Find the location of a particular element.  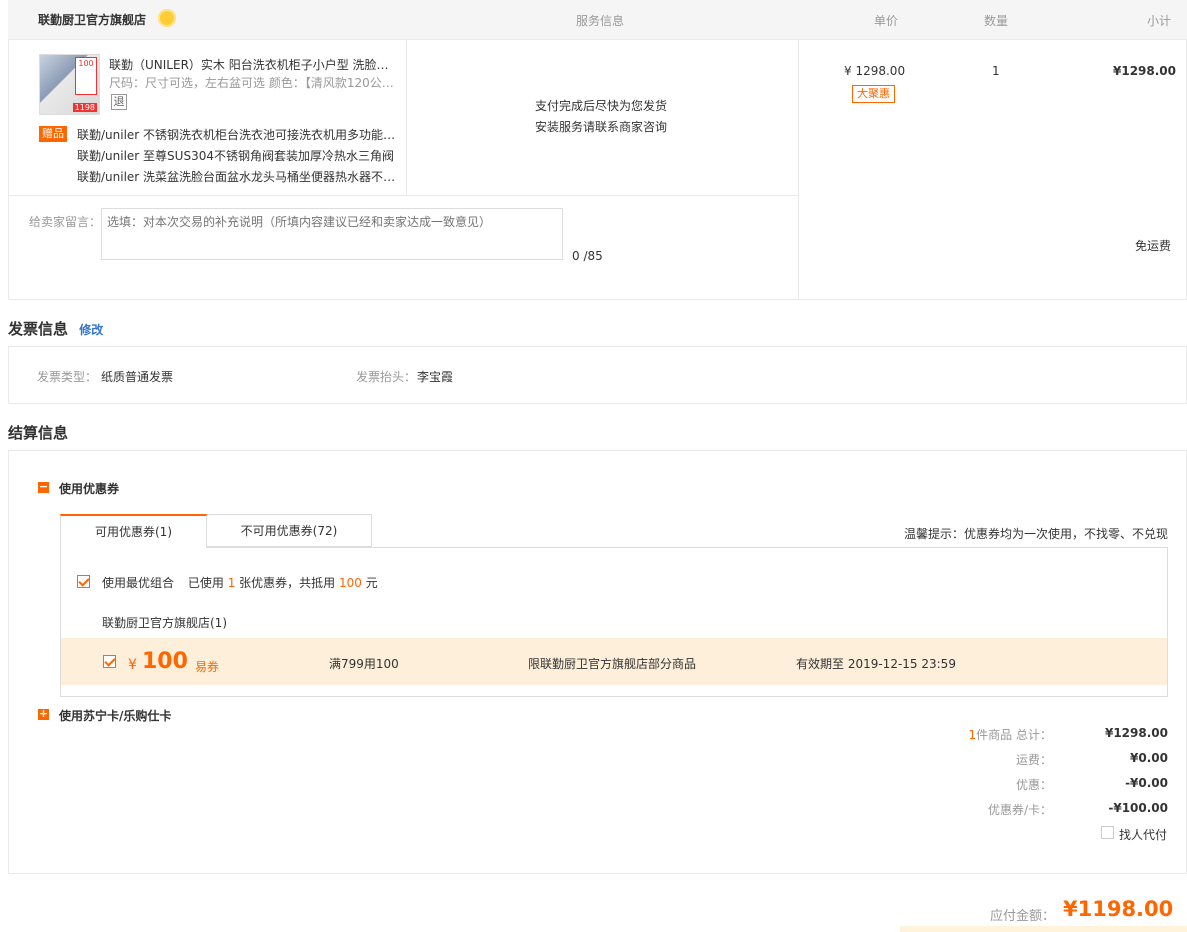

col-subtotal-header: 小计 is located at coordinates (1159, 21).